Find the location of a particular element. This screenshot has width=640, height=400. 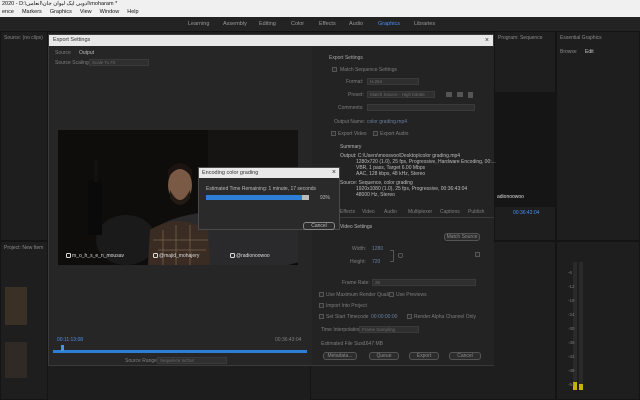

time-interp-select: Frame Sampling is located at coordinates (389, 329).